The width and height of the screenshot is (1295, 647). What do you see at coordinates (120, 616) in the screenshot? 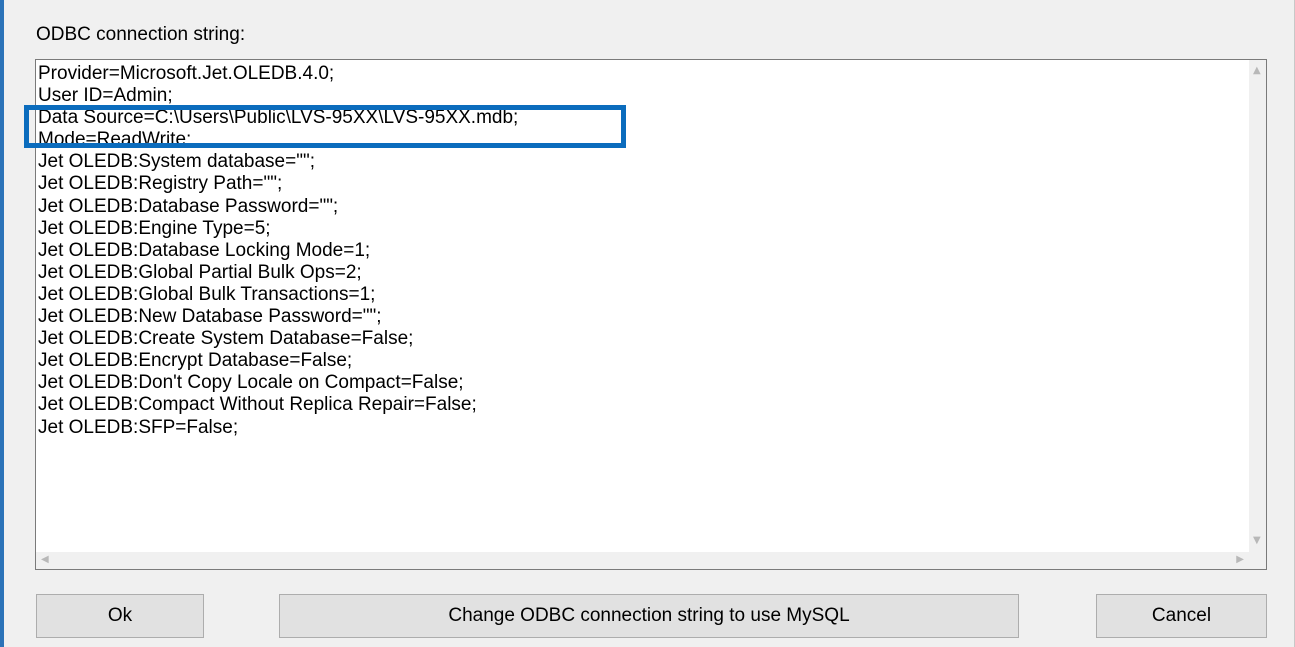
I see `ok-button: Ok` at bounding box center [120, 616].